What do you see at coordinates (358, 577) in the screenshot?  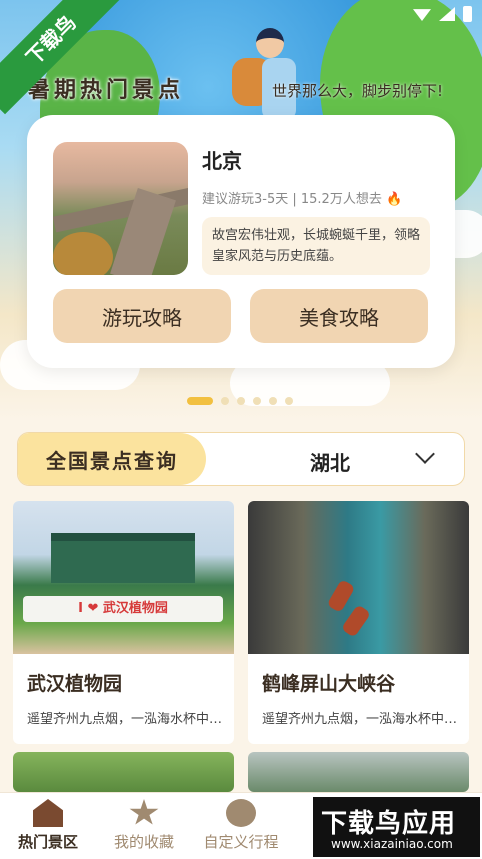 I see `spot-image` at bounding box center [358, 577].